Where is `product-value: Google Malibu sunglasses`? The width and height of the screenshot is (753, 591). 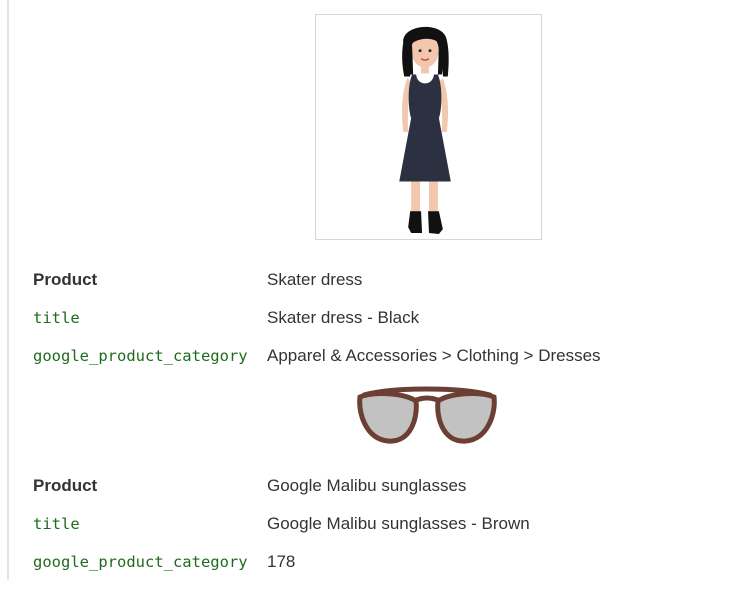 product-value: Google Malibu sunglasses is located at coordinates (367, 485).